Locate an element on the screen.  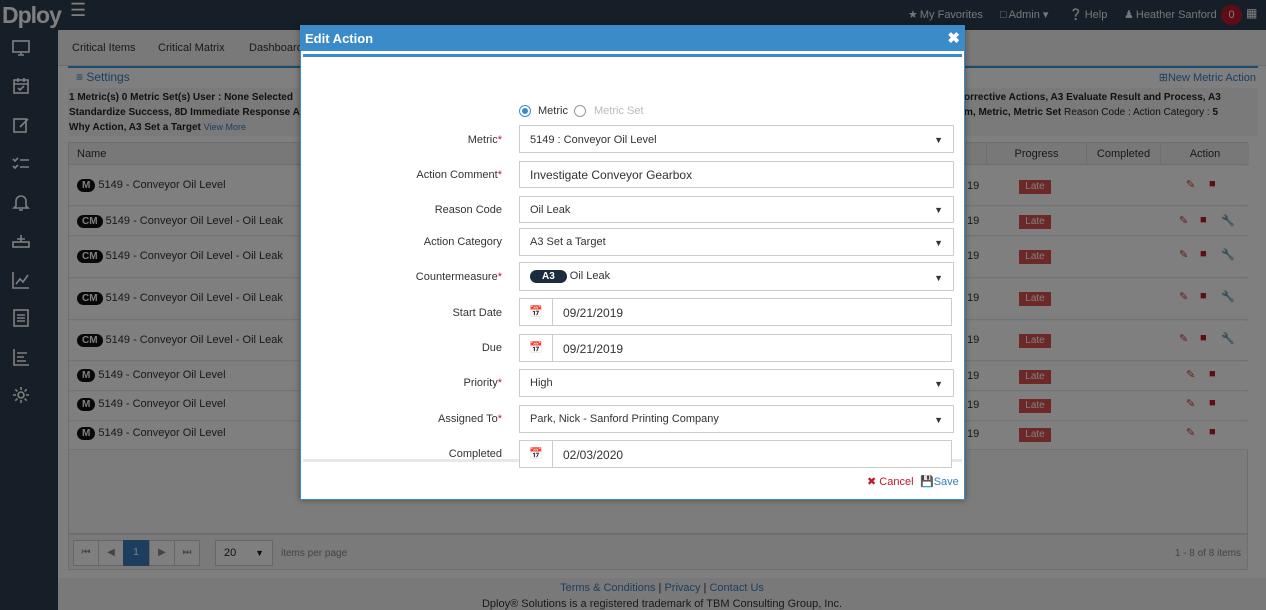
dialog-title: Edit Action is located at coordinates (339, 38).